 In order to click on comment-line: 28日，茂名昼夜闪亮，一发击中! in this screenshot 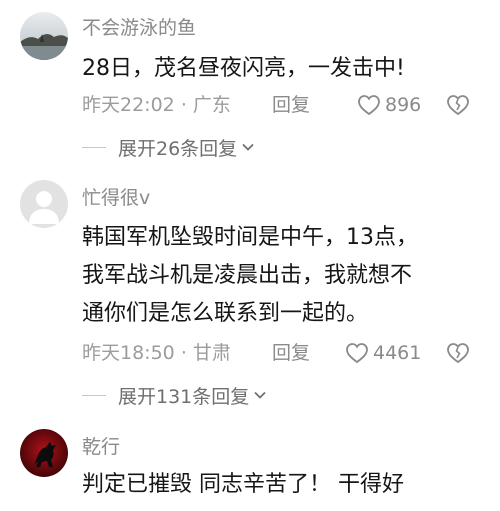, I will do `click(243, 68)`.